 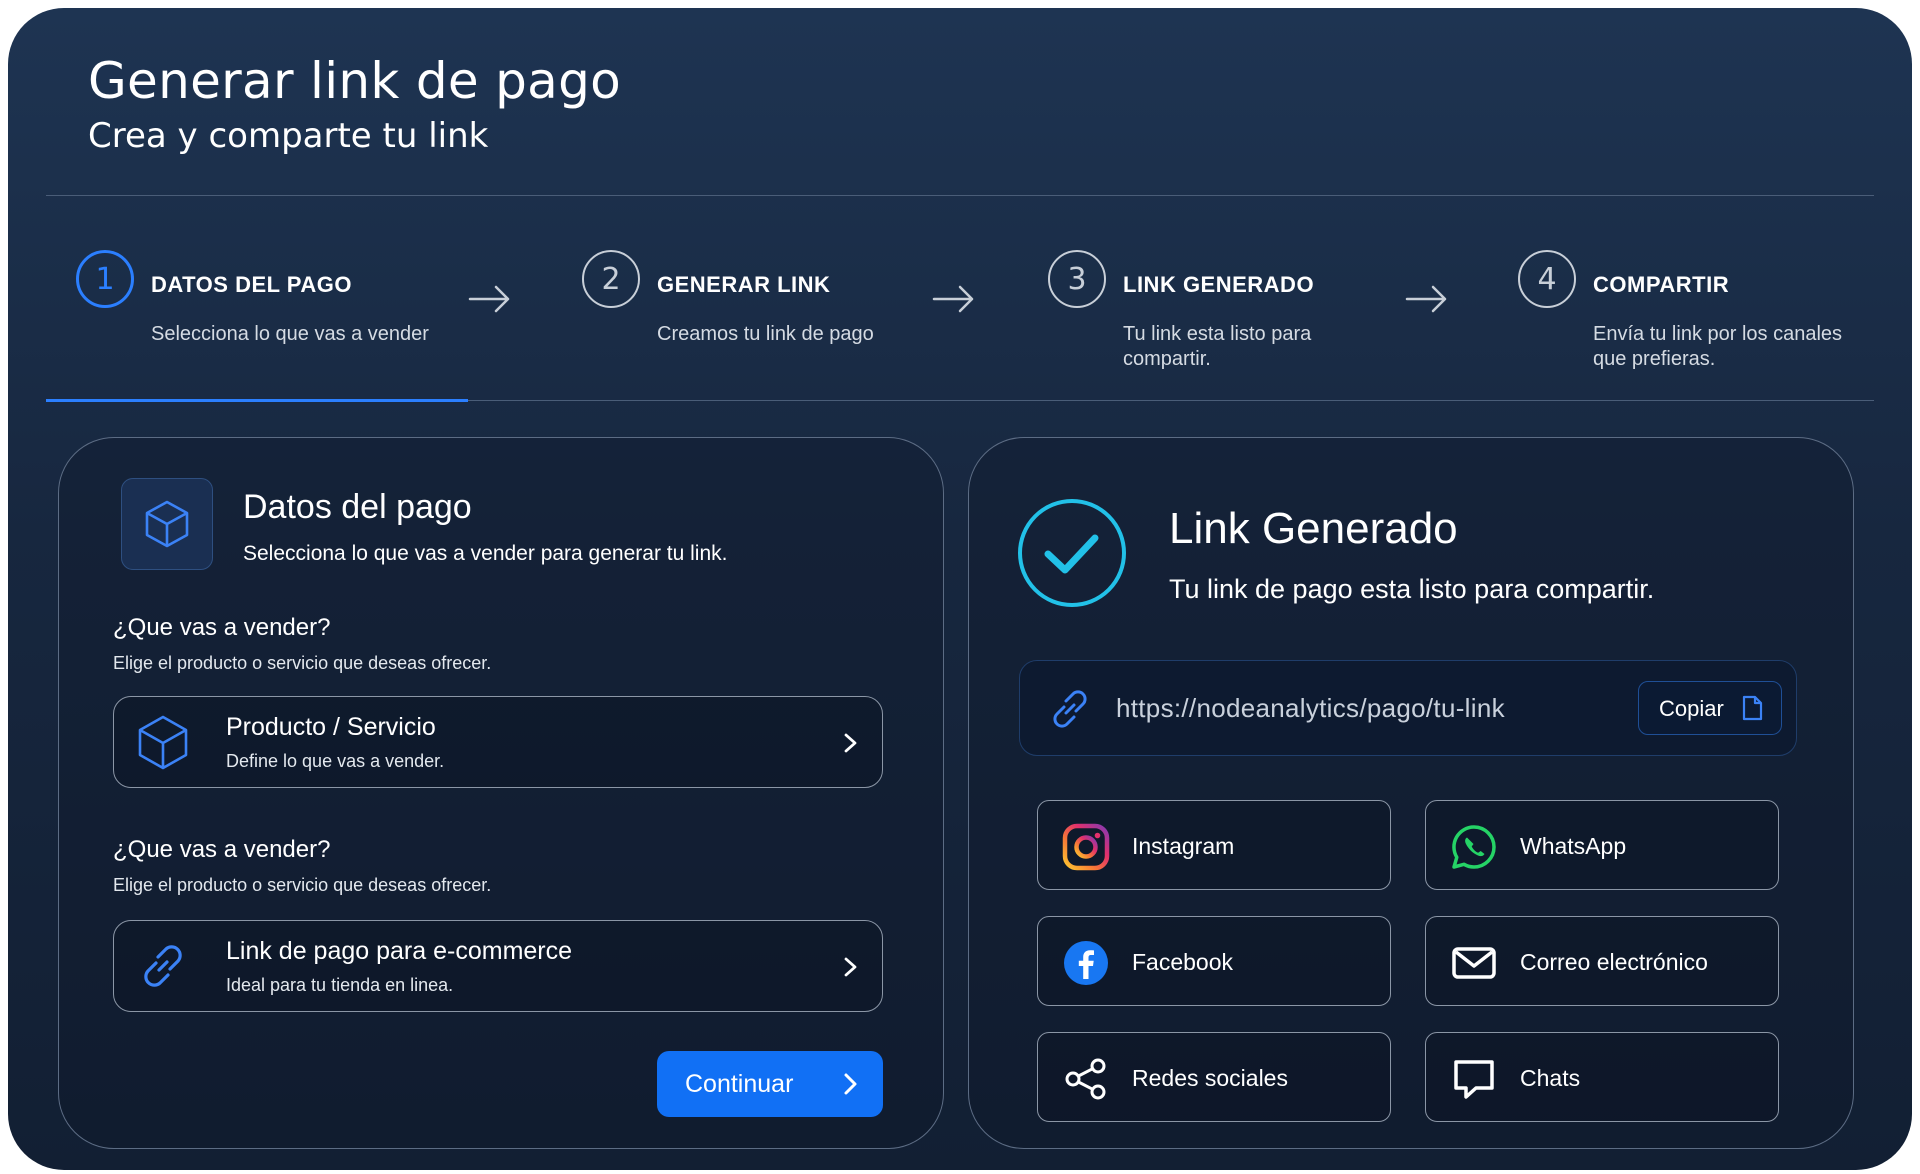 I want to click on stepper-progress, so click(x=257, y=400).